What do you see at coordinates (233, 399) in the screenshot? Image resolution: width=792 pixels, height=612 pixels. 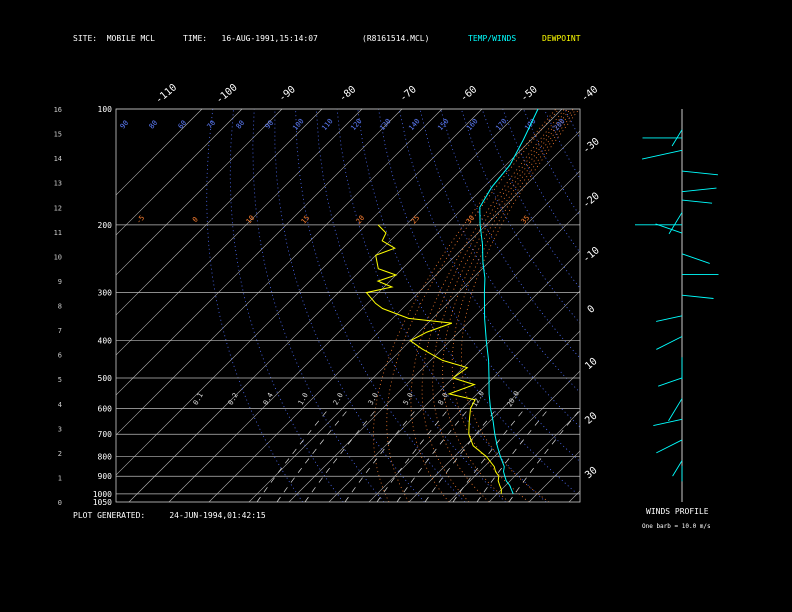 I see `mixing-ratio-label: 0.2` at bounding box center [233, 399].